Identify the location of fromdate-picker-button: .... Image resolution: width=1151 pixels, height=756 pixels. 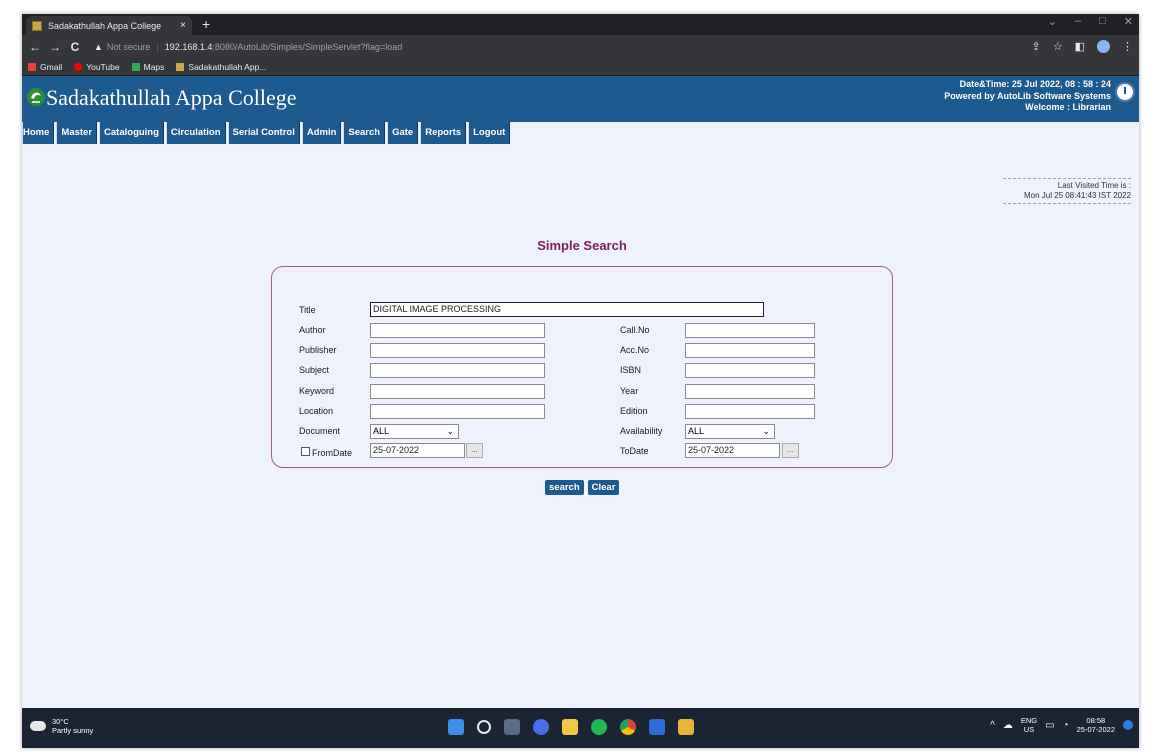
(474, 450).